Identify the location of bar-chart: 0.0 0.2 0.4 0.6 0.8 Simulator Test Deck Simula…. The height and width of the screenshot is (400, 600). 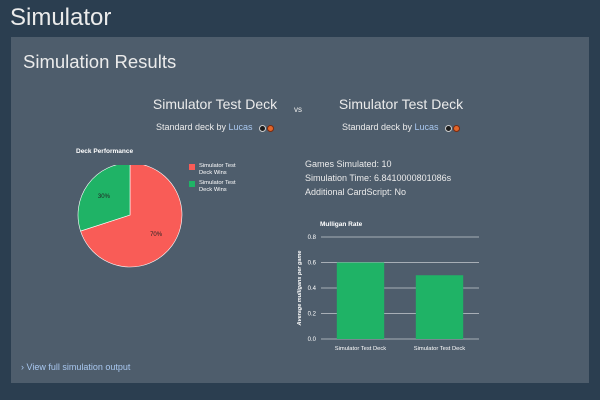
(381, 306).